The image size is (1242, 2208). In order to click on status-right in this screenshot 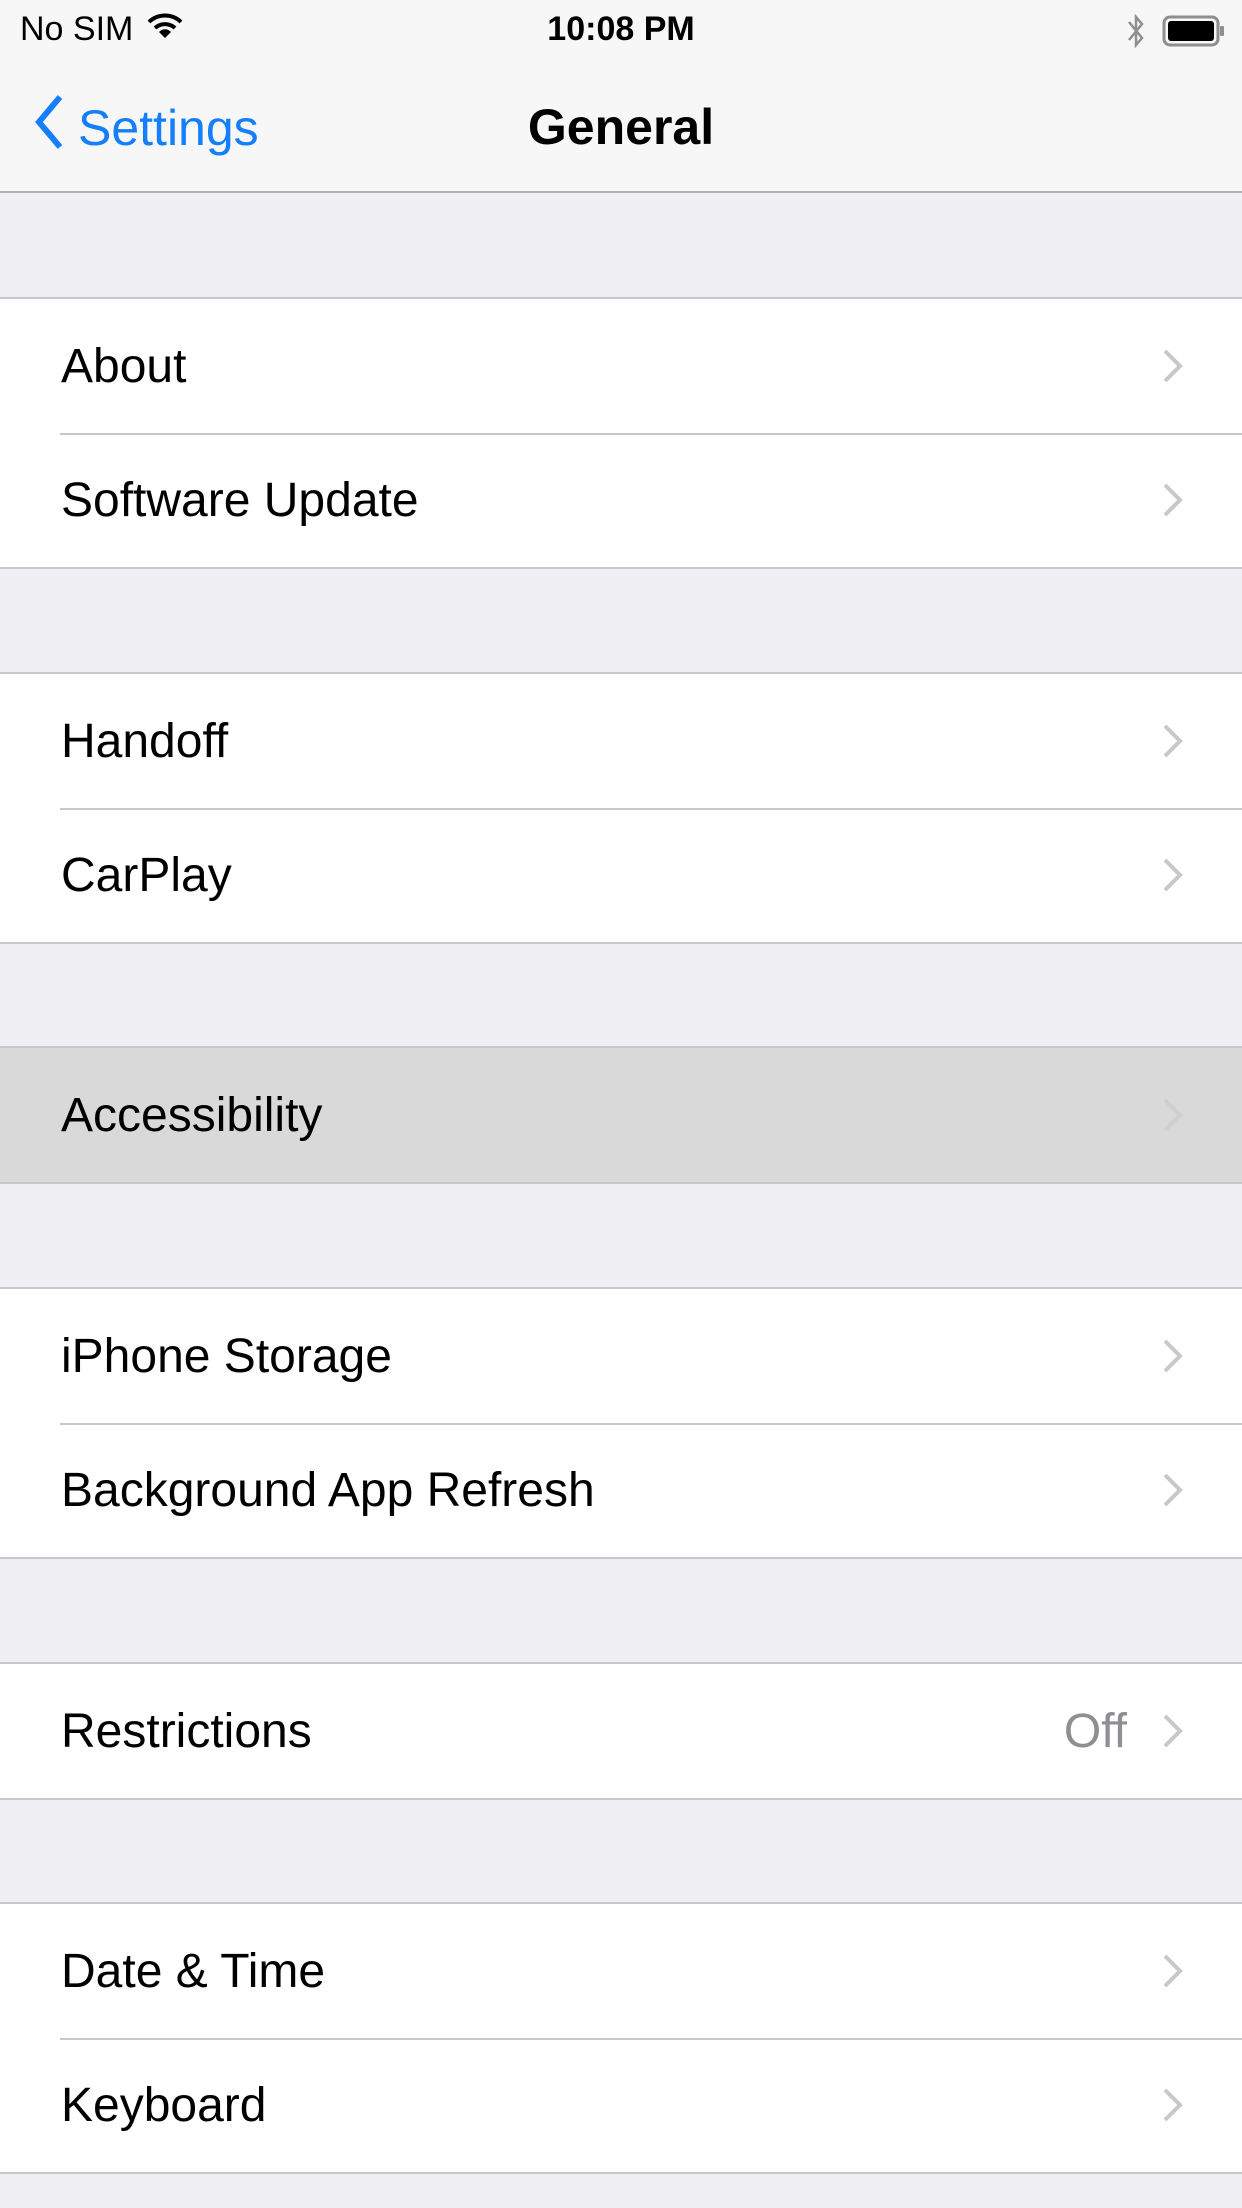, I will do `click(1176, 33)`.